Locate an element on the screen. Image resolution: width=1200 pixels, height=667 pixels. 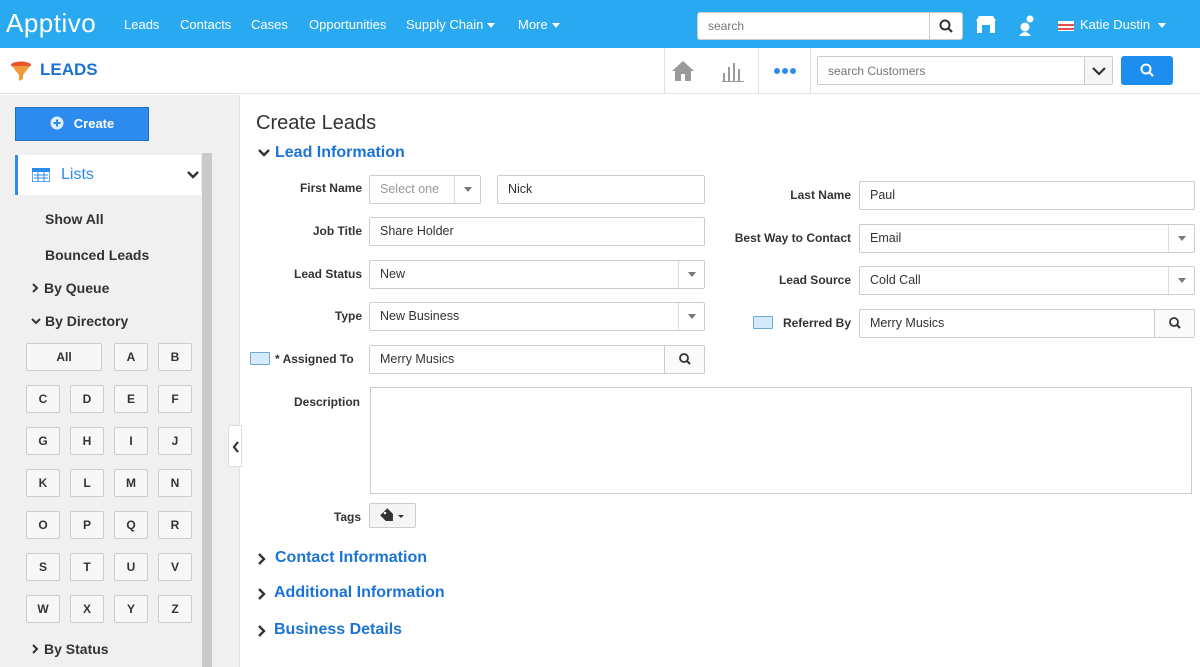
sidebar-collapse-toggle is located at coordinates (235, 446).